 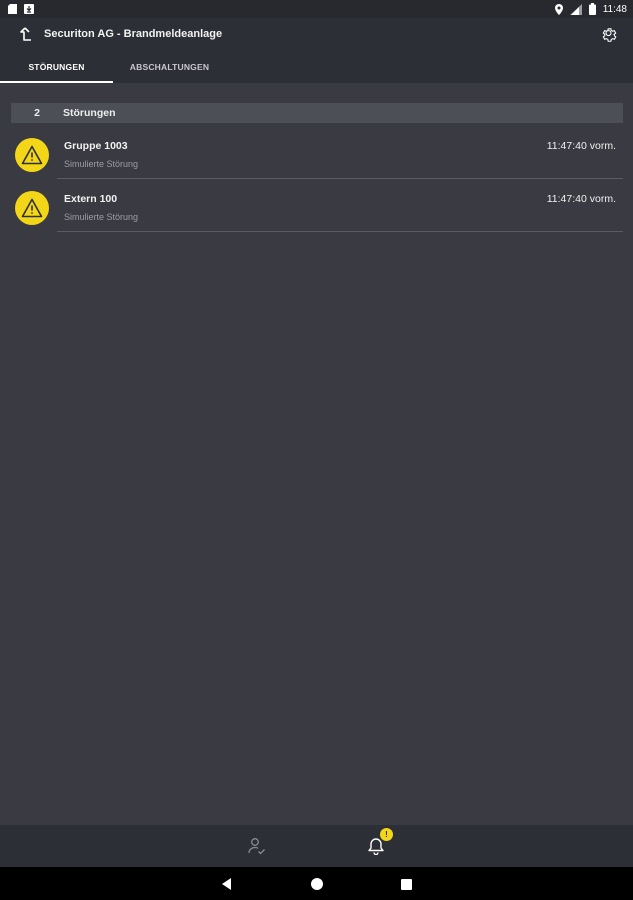 What do you see at coordinates (89, 113) in the screenshot?
I see `section-label: Störungen` at bounding box center [89, 113].